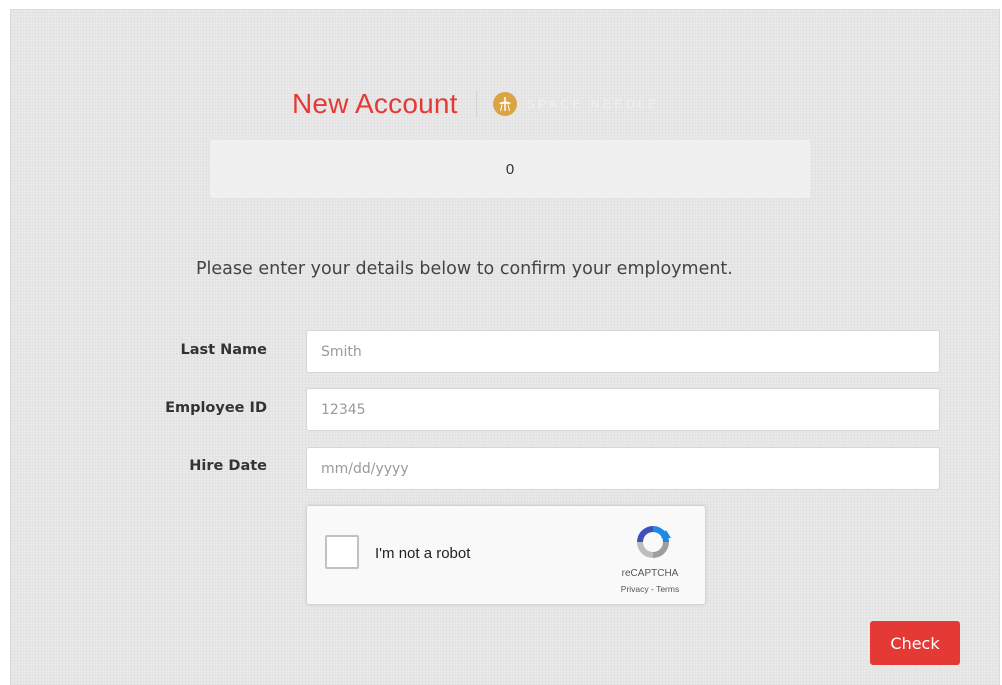  What do you see at coordinates (915, 643) in the screenshot?
I see `check-button: Check` at bounding box center [915, 643].